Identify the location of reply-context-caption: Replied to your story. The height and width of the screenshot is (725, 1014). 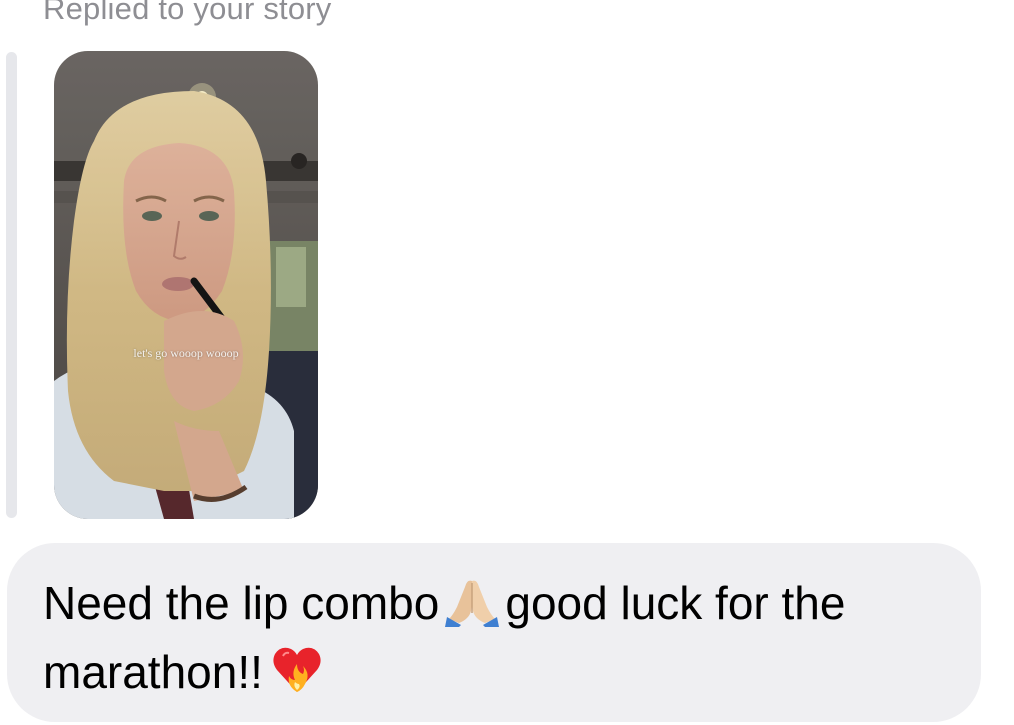
(187, 13).